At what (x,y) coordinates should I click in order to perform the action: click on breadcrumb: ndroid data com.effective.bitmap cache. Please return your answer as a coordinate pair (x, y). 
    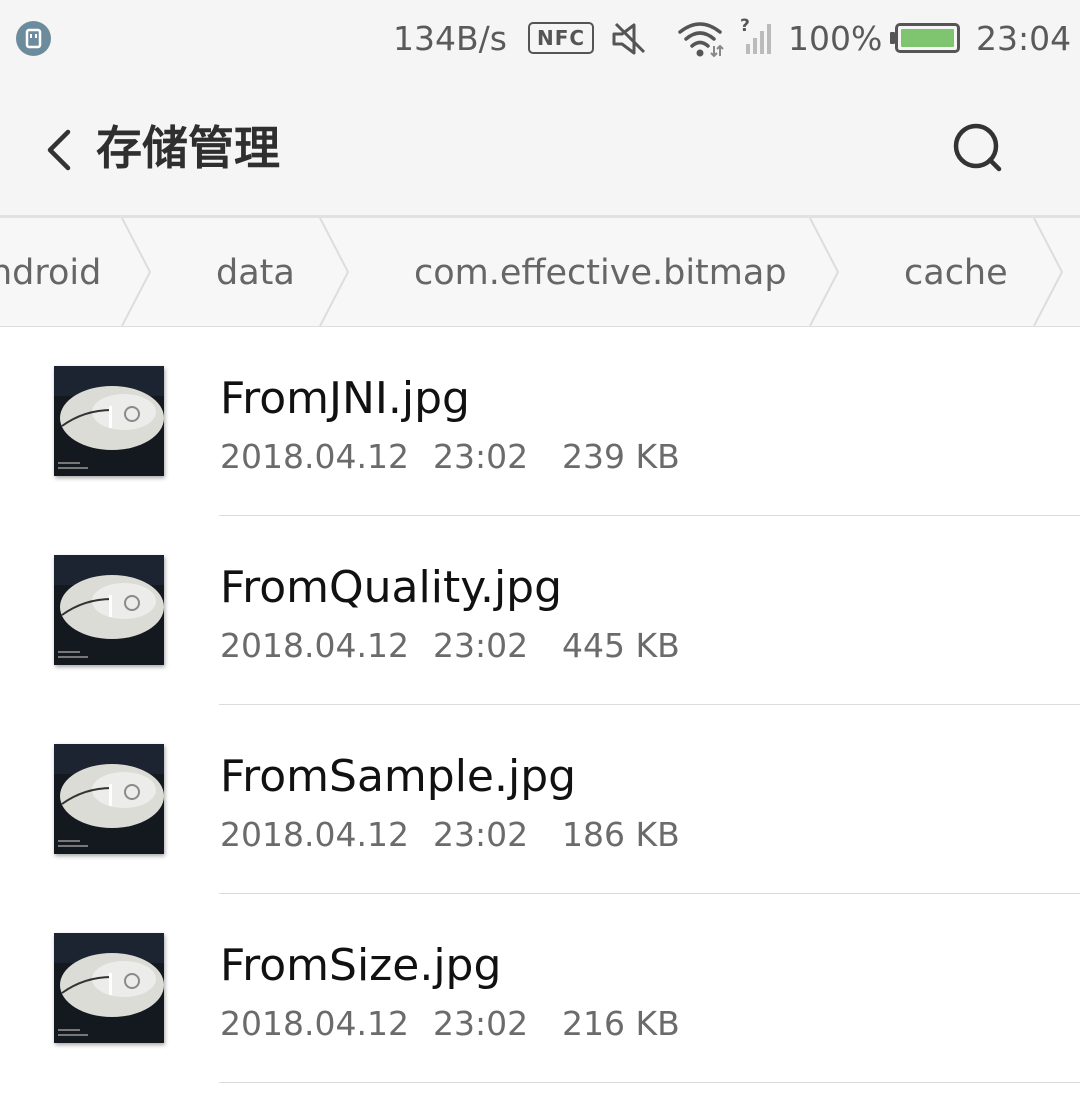
    Looking at the image, I should click on (540, 272).